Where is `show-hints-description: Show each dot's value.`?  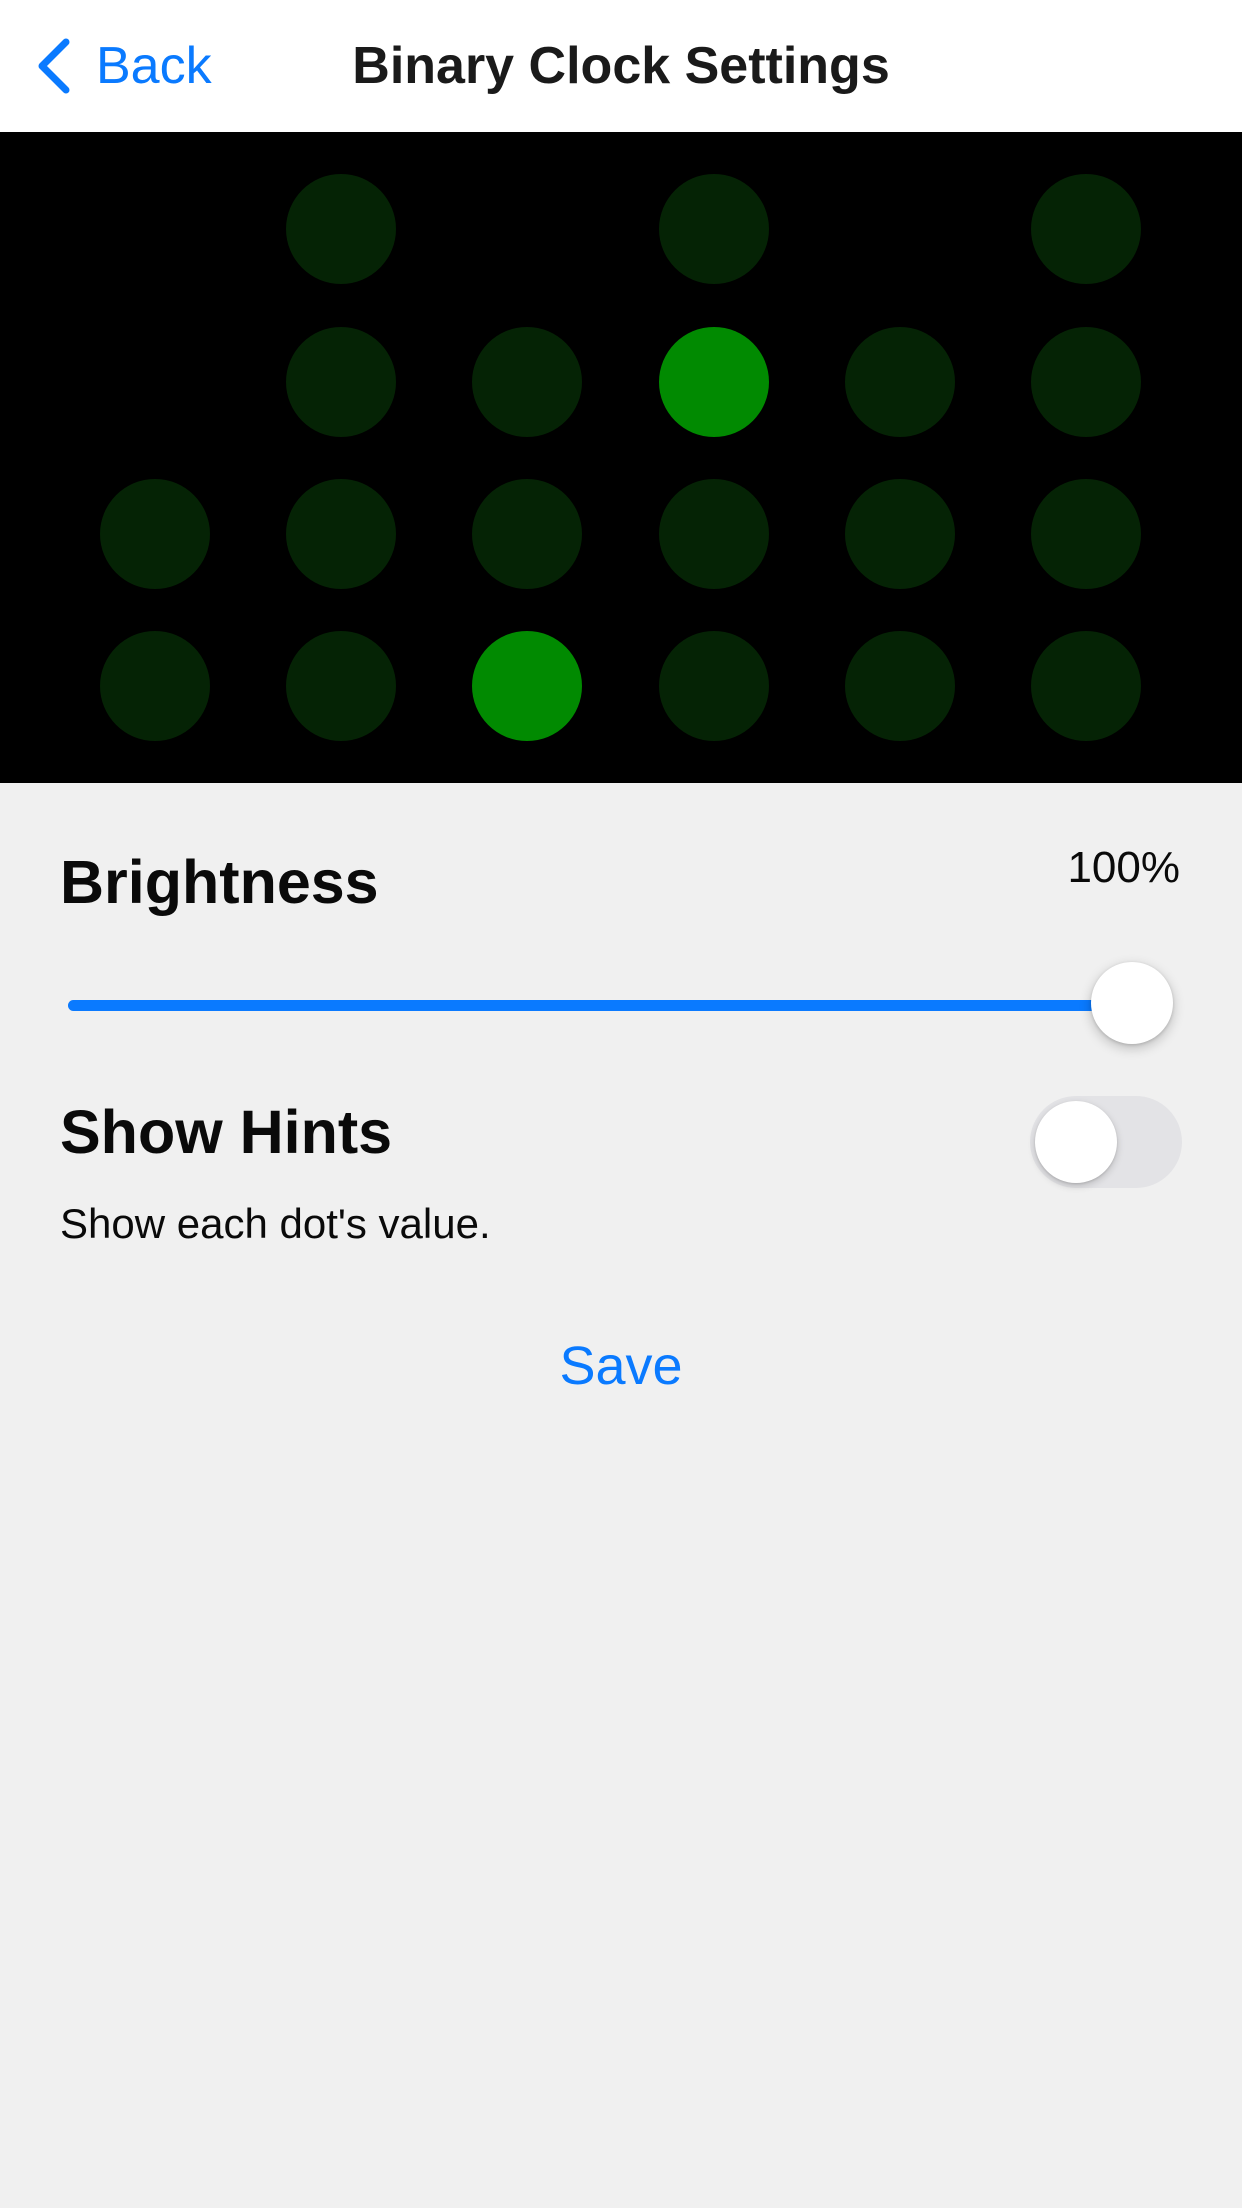
show-hints-description: Show each dot's value. is located at coordinates (275, 1223).